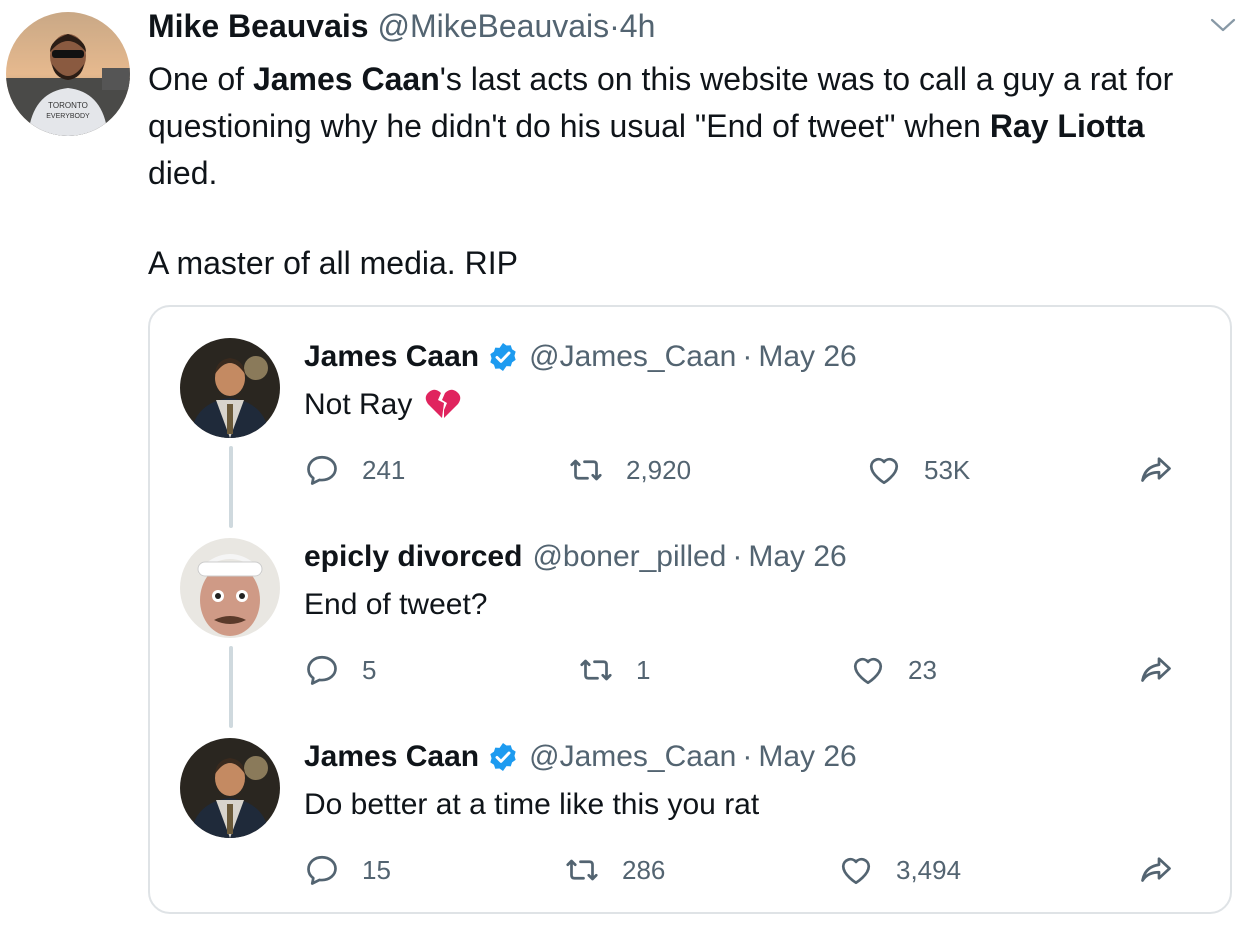  What do you see at coordinates (369, 669) in the screenshot?
I see `reply-count: 5` at bounding box center [369, 669].